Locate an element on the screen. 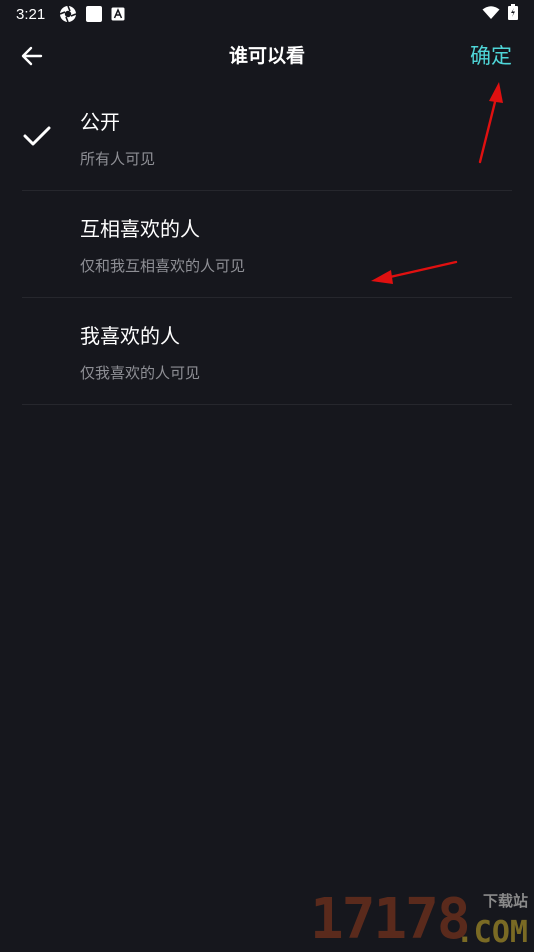  aperture-icon is located at coordinates (68, 14).